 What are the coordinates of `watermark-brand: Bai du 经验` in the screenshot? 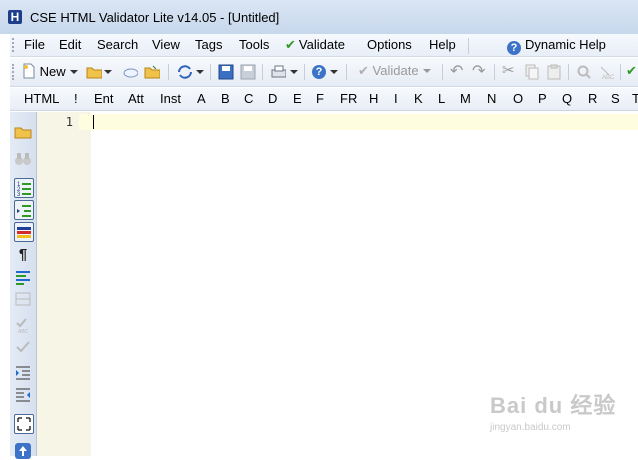 It's located at (553, 405).